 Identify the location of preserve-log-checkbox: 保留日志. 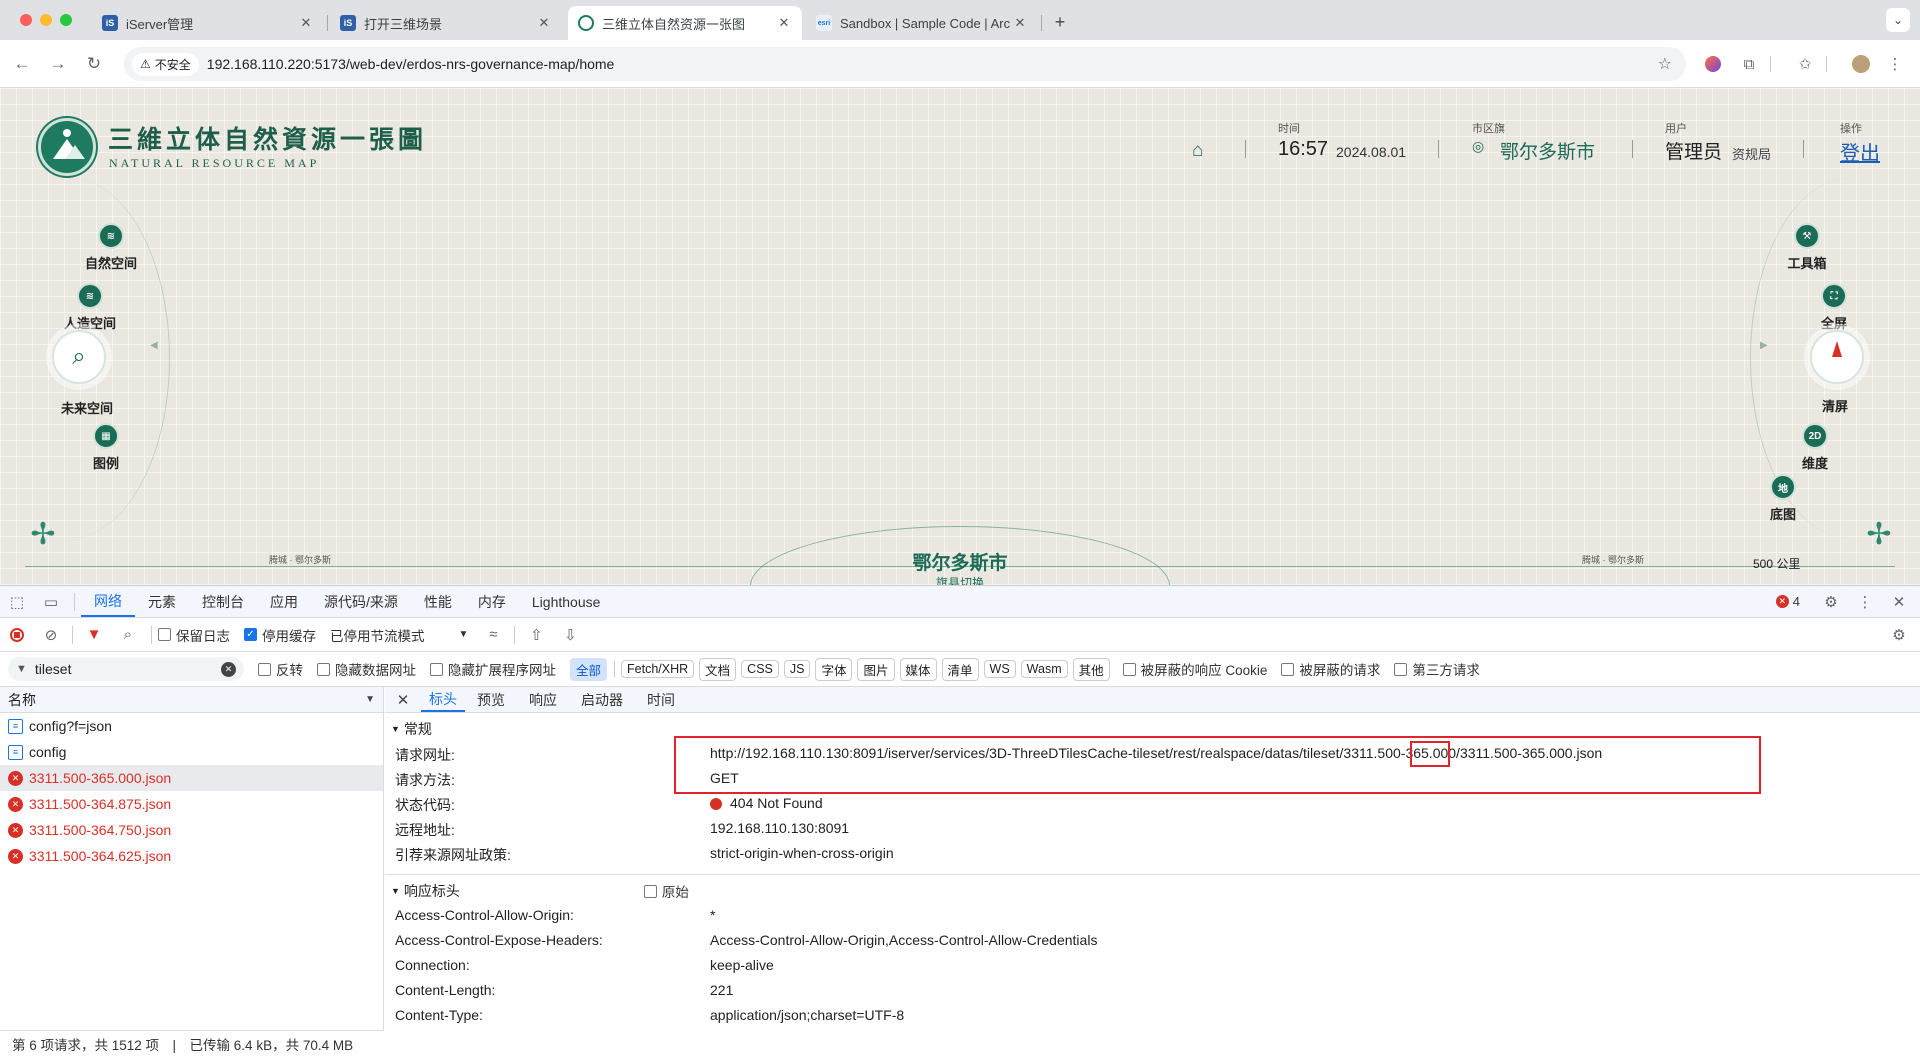
(194, 635).